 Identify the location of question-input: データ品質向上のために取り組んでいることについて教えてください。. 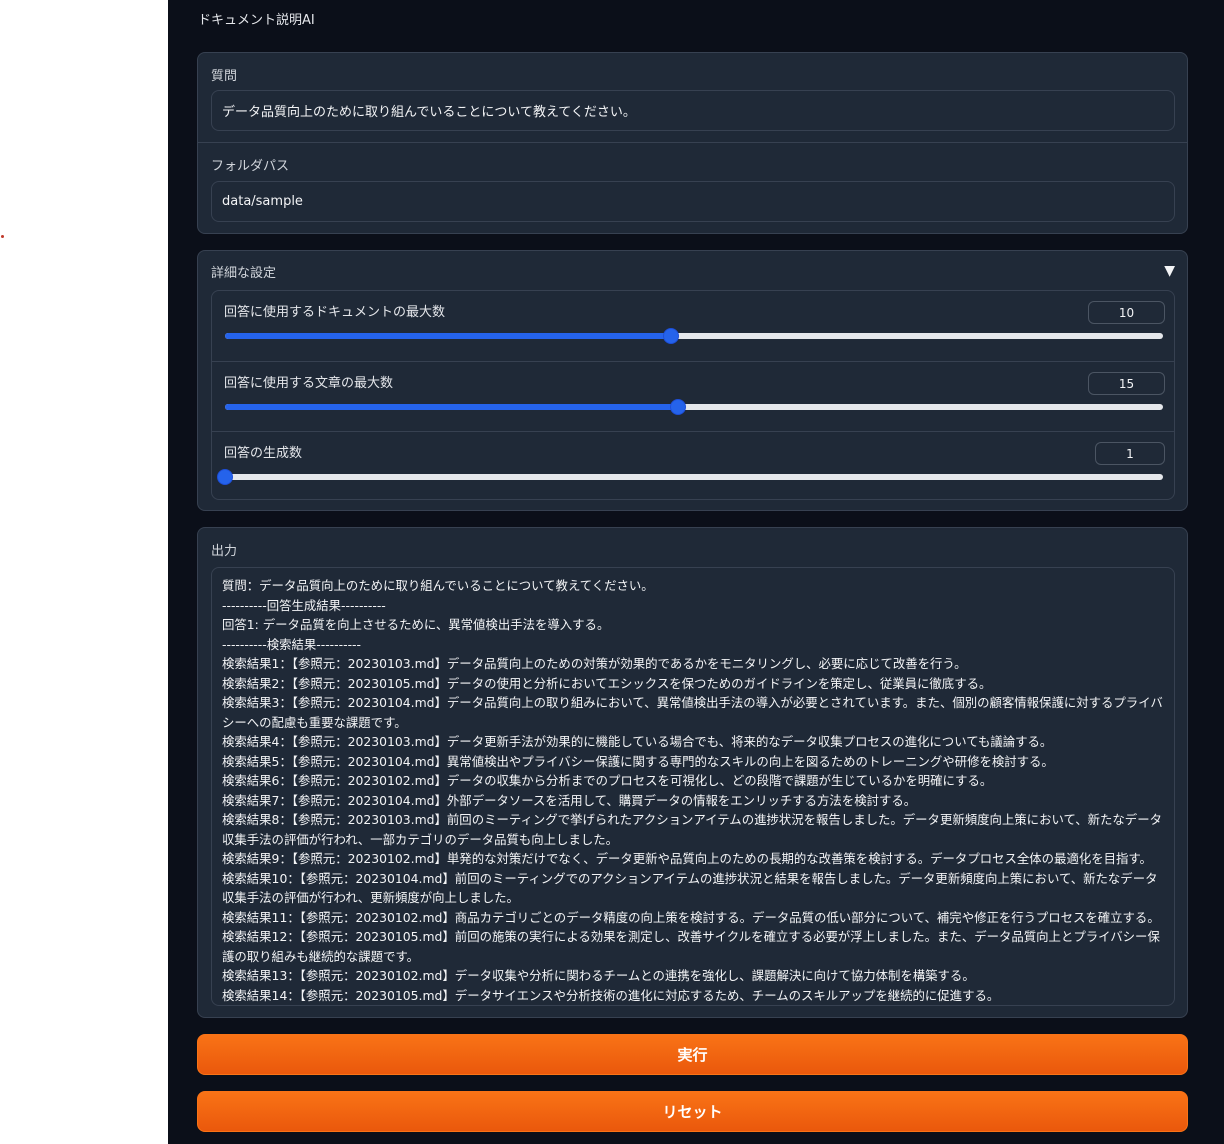
(693, 110).